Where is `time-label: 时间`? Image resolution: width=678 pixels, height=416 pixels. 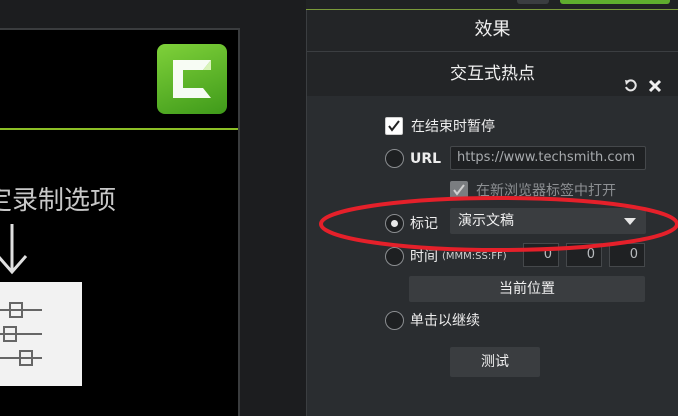 time-label: 时间 is located at coordinates (424, 257).